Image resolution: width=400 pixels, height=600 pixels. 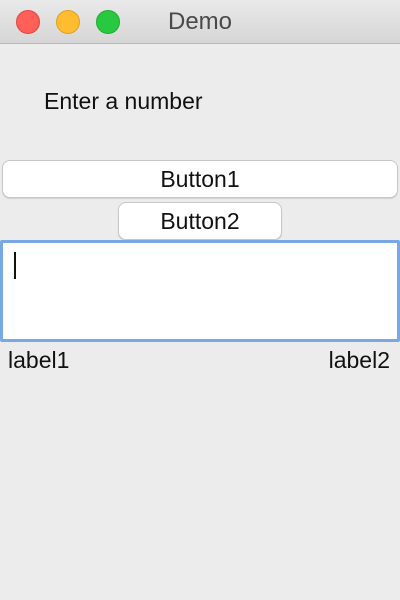 I want to click on label-1: label1, so click(x=39, y=360).